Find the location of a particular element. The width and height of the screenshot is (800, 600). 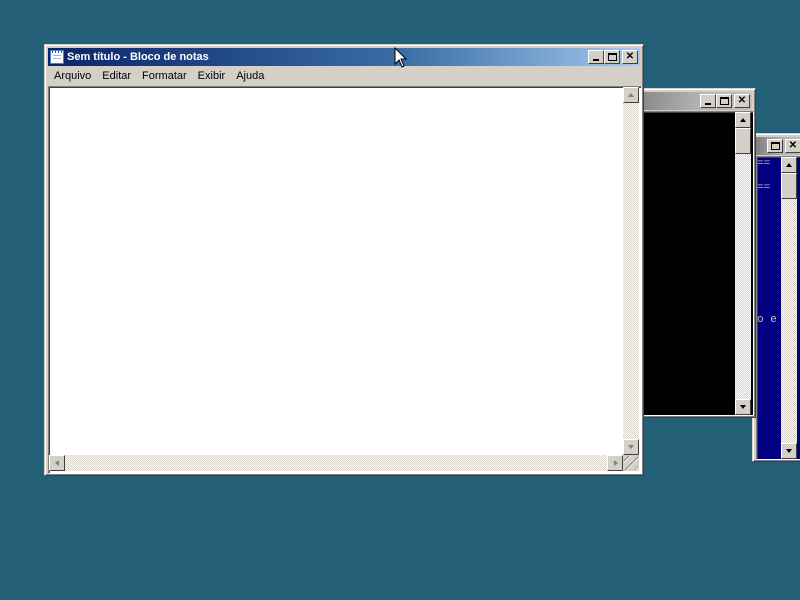

blue-window: ✕ == == o e is located at coordinates (776, 297).